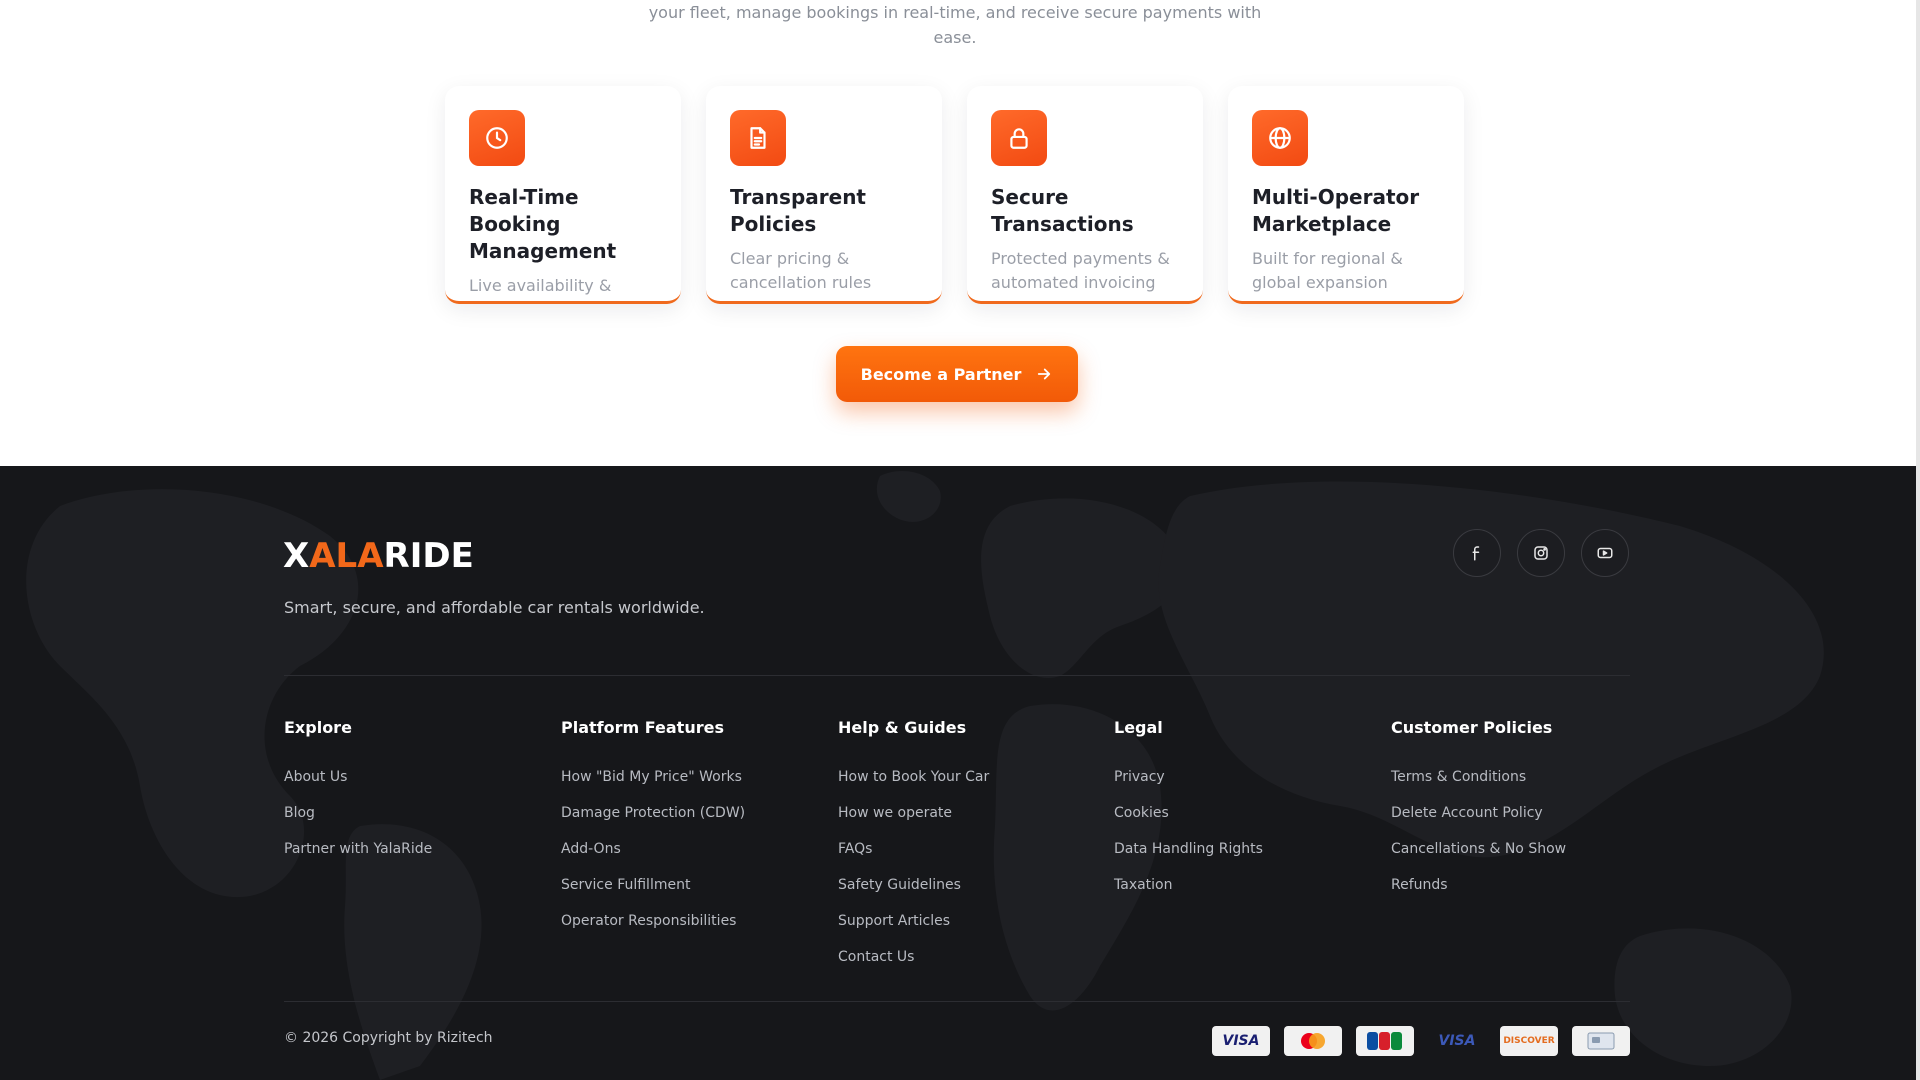 This screenshot has width=1920, height=1080. I want to click on feature-desc: Built for regional & global expansion, so click(1327, 270).